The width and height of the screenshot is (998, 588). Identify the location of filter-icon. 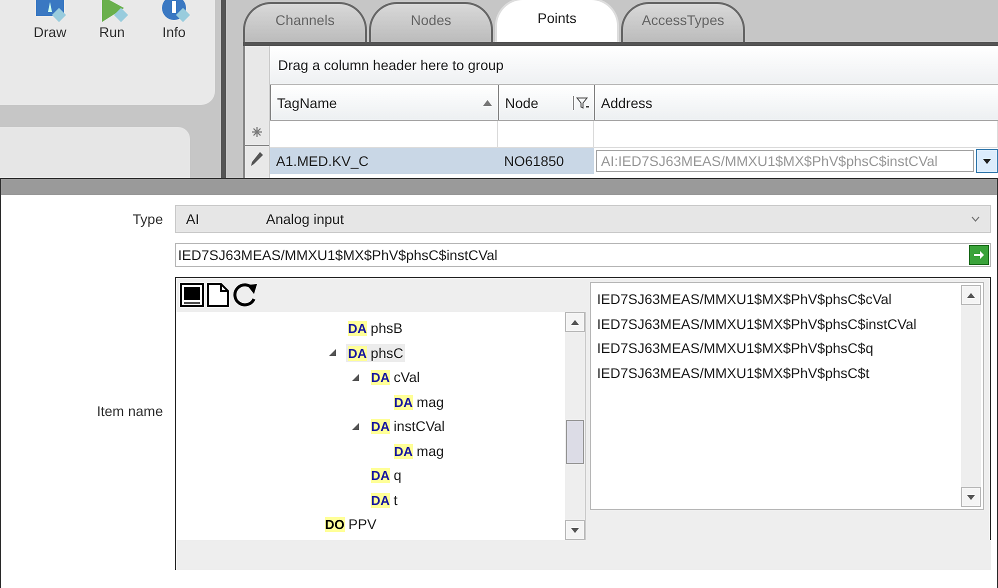
(581, 103).